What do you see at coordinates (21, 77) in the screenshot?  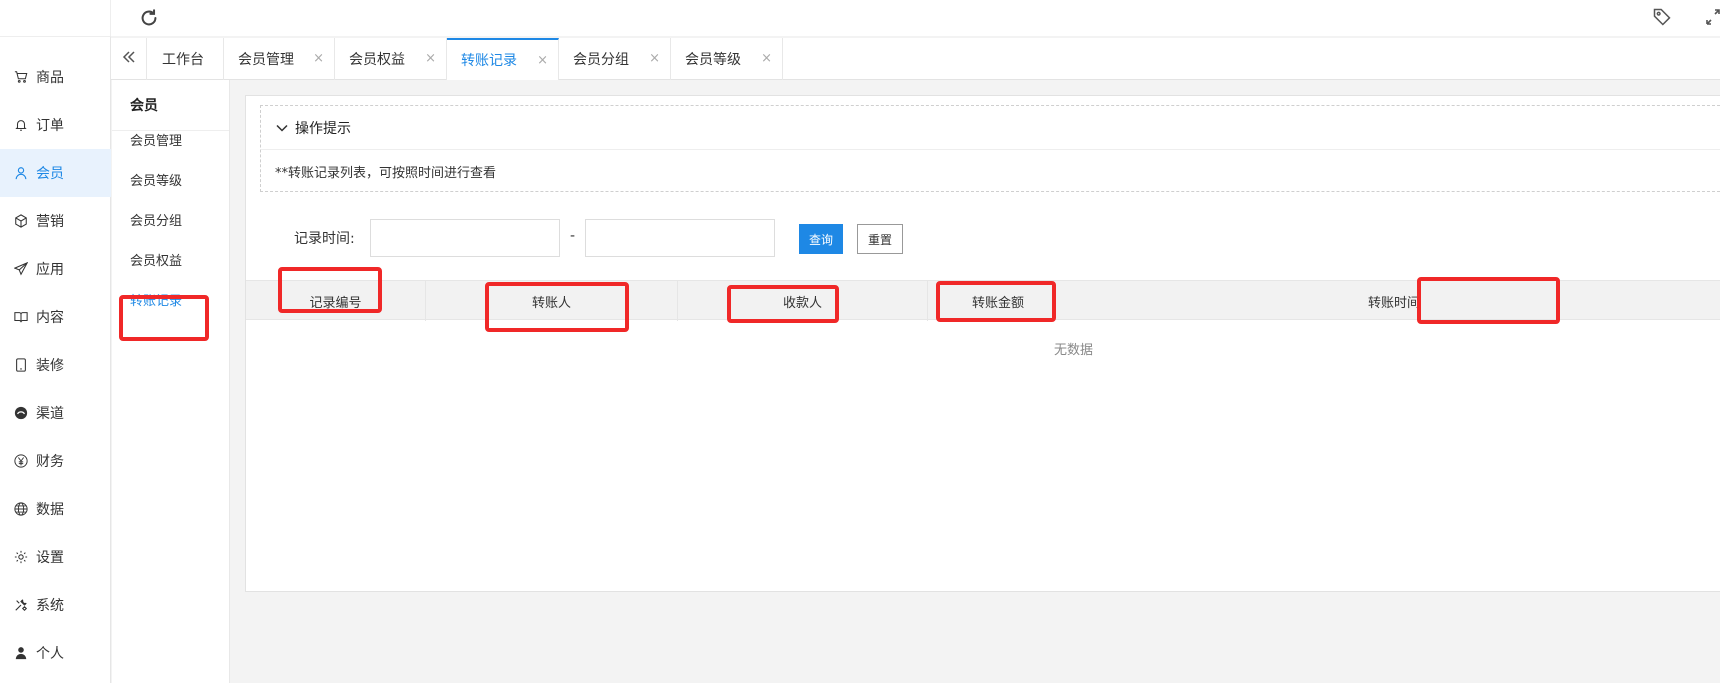 I see `cart-icon` at bounding box center [21, 77].